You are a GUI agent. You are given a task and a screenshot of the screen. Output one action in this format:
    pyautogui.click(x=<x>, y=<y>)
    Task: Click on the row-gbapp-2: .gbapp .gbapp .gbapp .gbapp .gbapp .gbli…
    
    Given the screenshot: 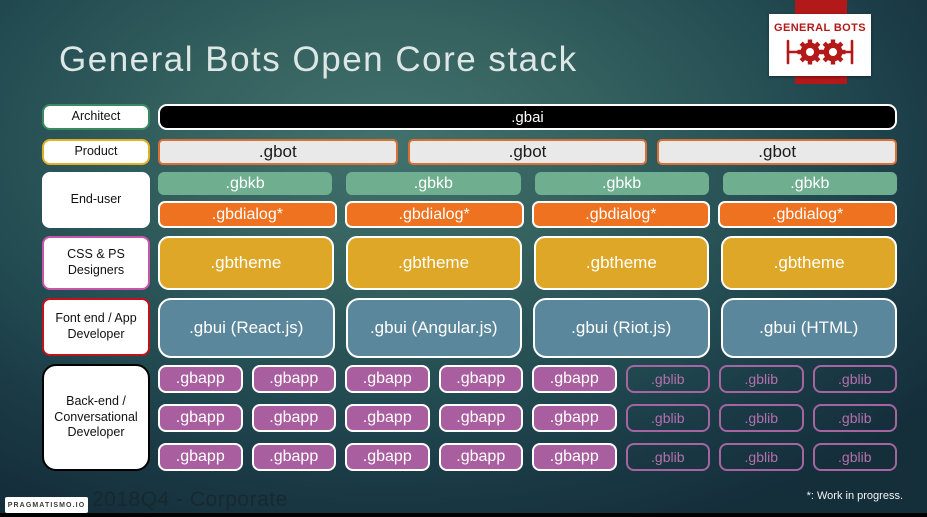 What is the action you would take?
    pyautogui.click(x=527, y=418)
    